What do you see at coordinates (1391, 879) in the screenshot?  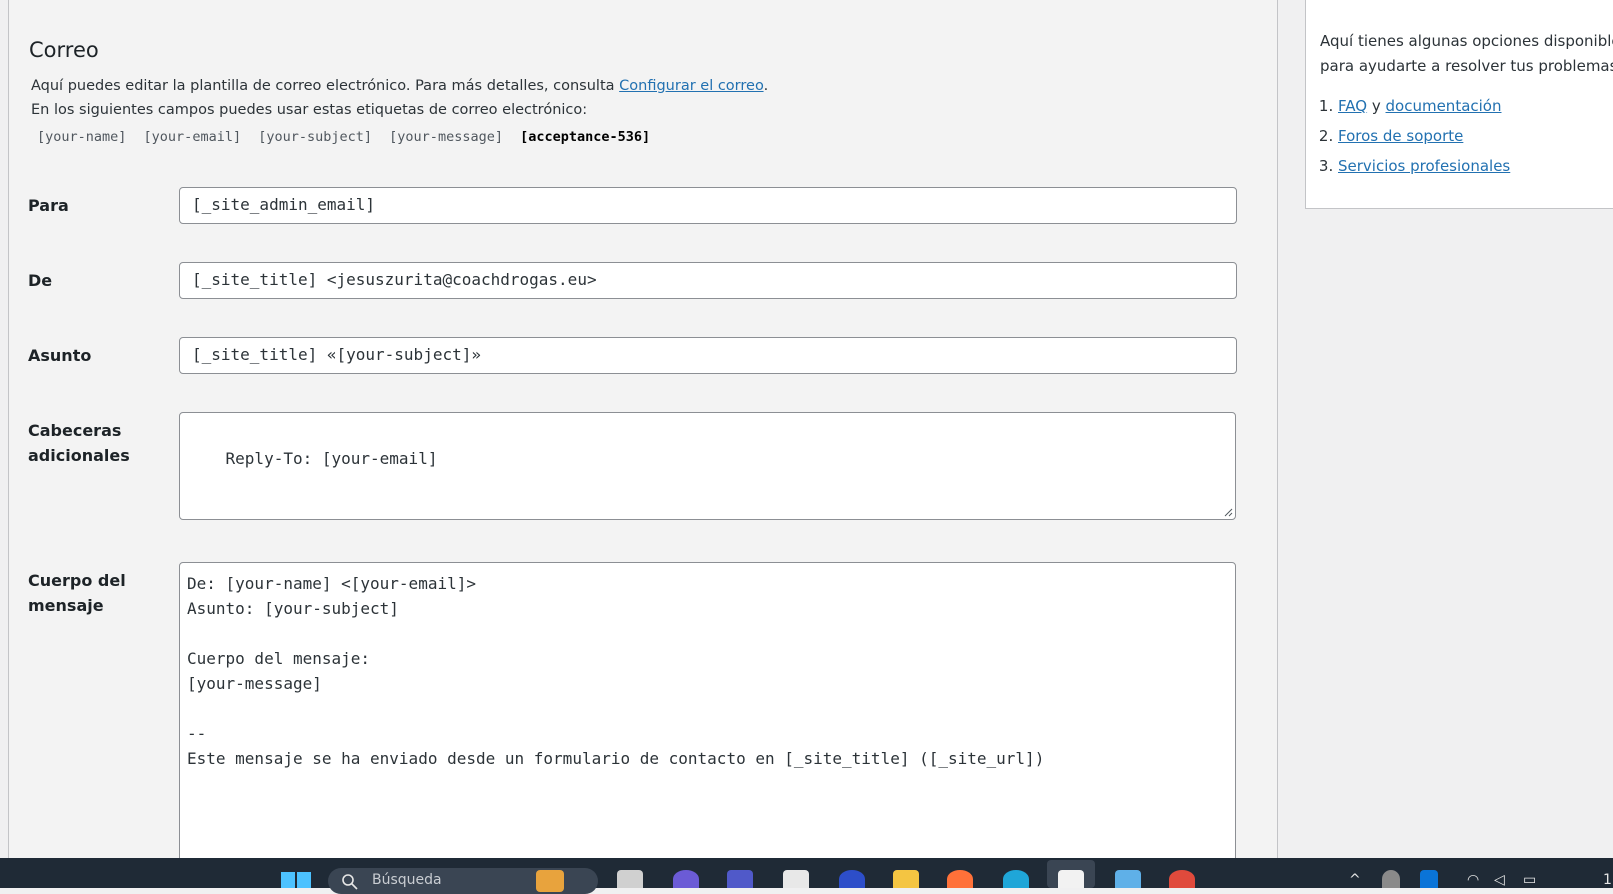 I see `tray-app-icon` at bounding box center [1391, 879].